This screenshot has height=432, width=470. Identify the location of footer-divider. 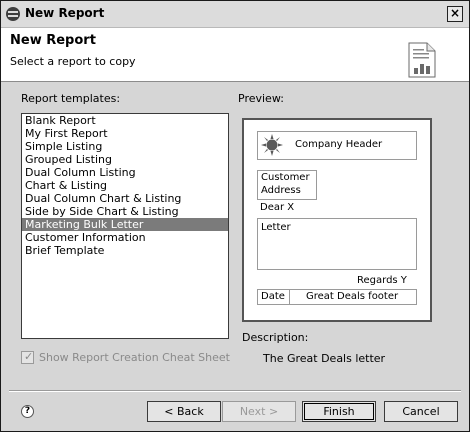
(289, 297).